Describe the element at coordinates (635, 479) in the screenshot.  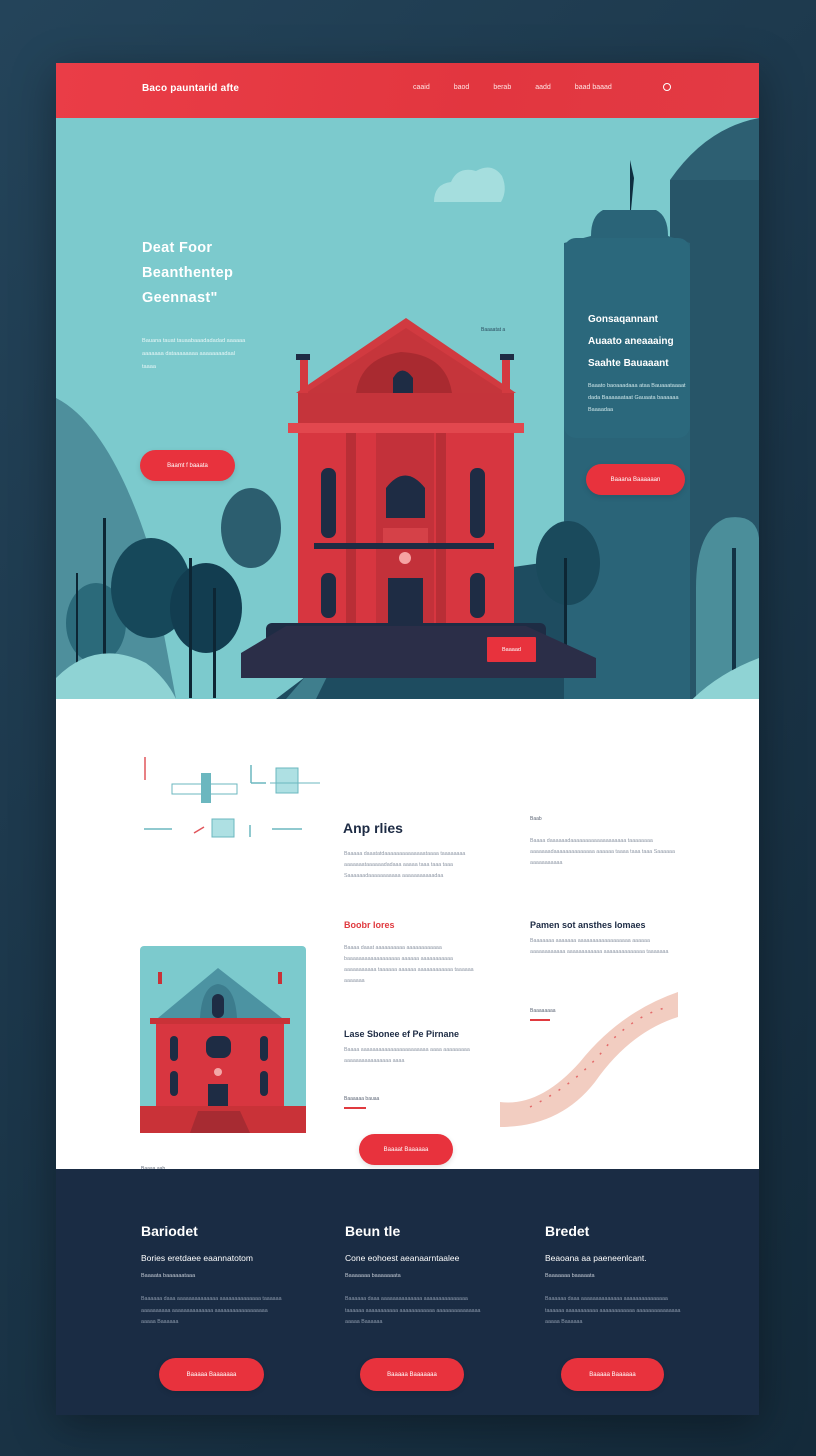
I see `side-cta-button: Baaana Baaaaaan` at that location.